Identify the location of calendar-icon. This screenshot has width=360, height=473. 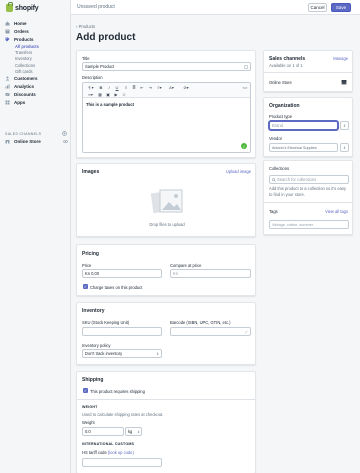
(344, 82).